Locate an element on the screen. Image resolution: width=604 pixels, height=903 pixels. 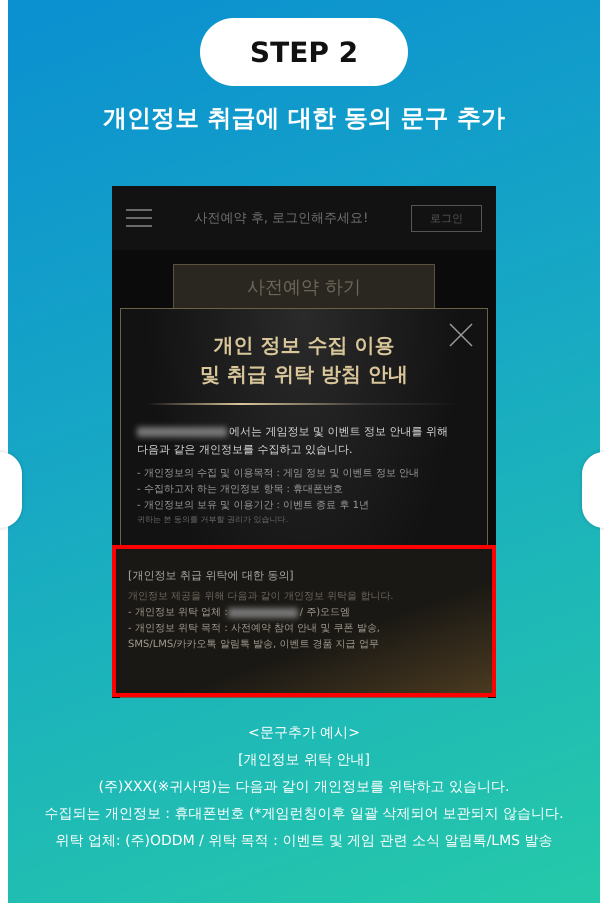
modal-text: SMS/LMS/카카오톡 알림톡 발송, 이벤트 경품 지급 업무 is located at coordinates (253, 645).